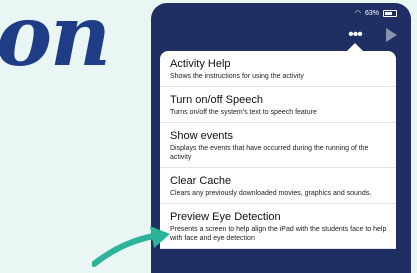 The image size is (417, 273). I want to click on battery-percent: 63%, so click(371, 13).